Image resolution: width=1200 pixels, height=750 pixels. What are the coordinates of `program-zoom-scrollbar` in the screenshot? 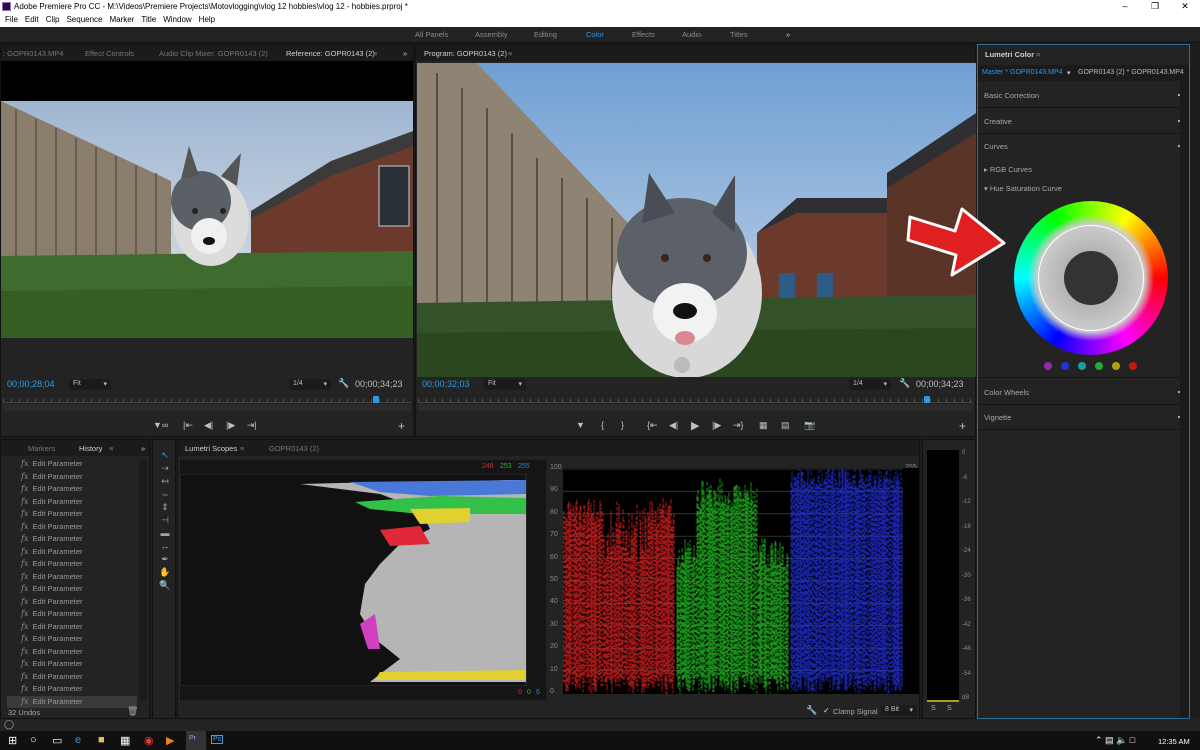 It's located at (695, 407).